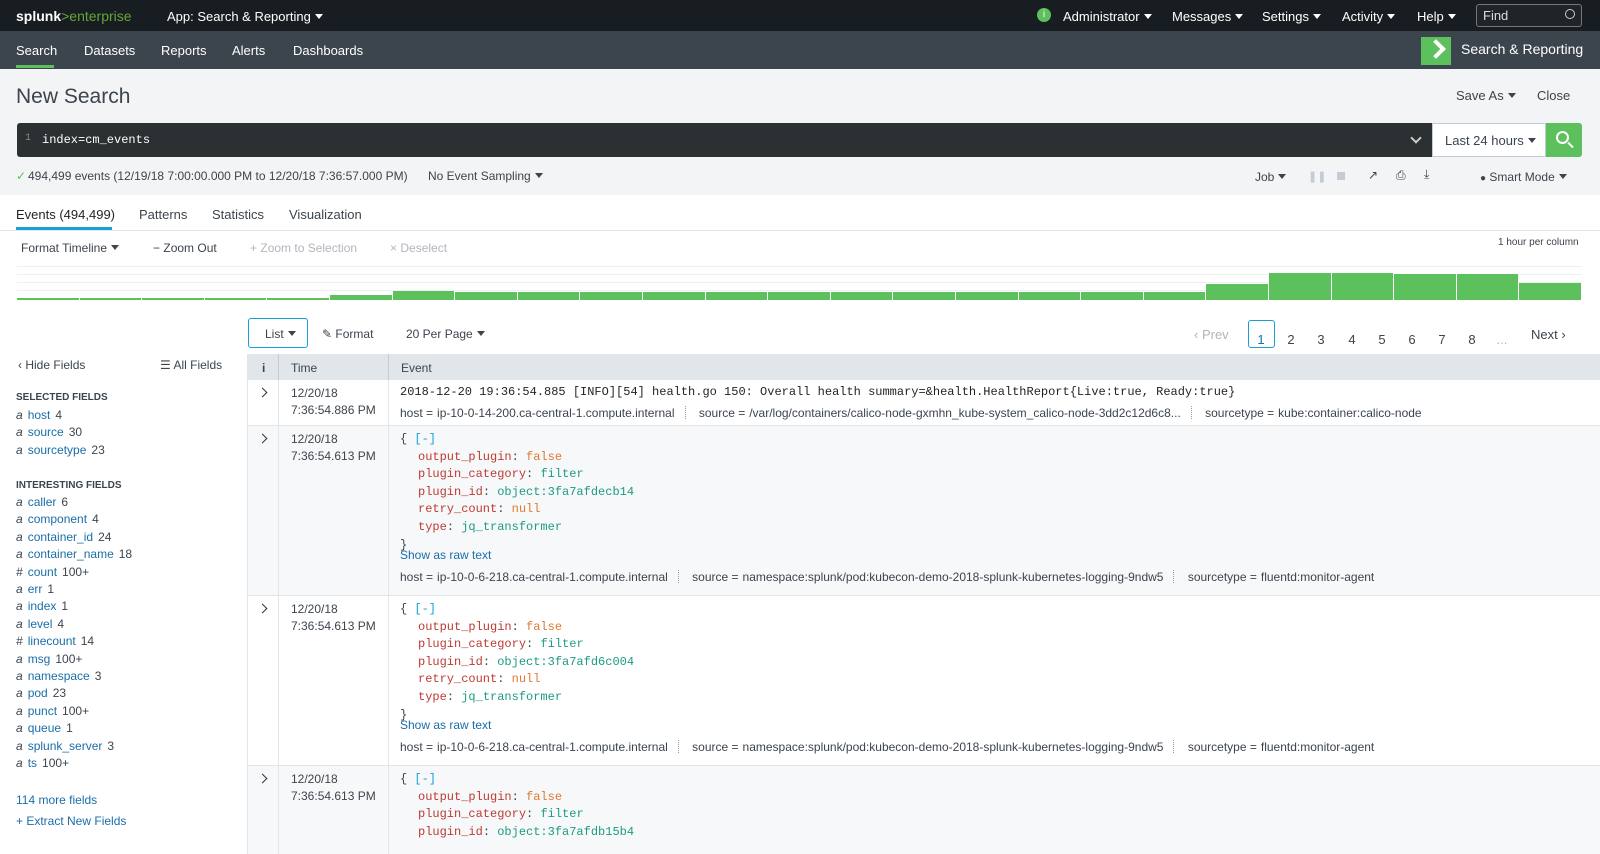  What do you see at coordinates (36, 50) in the screenshot?
I see `nav-search: Search` at bounding box center [36, 50].